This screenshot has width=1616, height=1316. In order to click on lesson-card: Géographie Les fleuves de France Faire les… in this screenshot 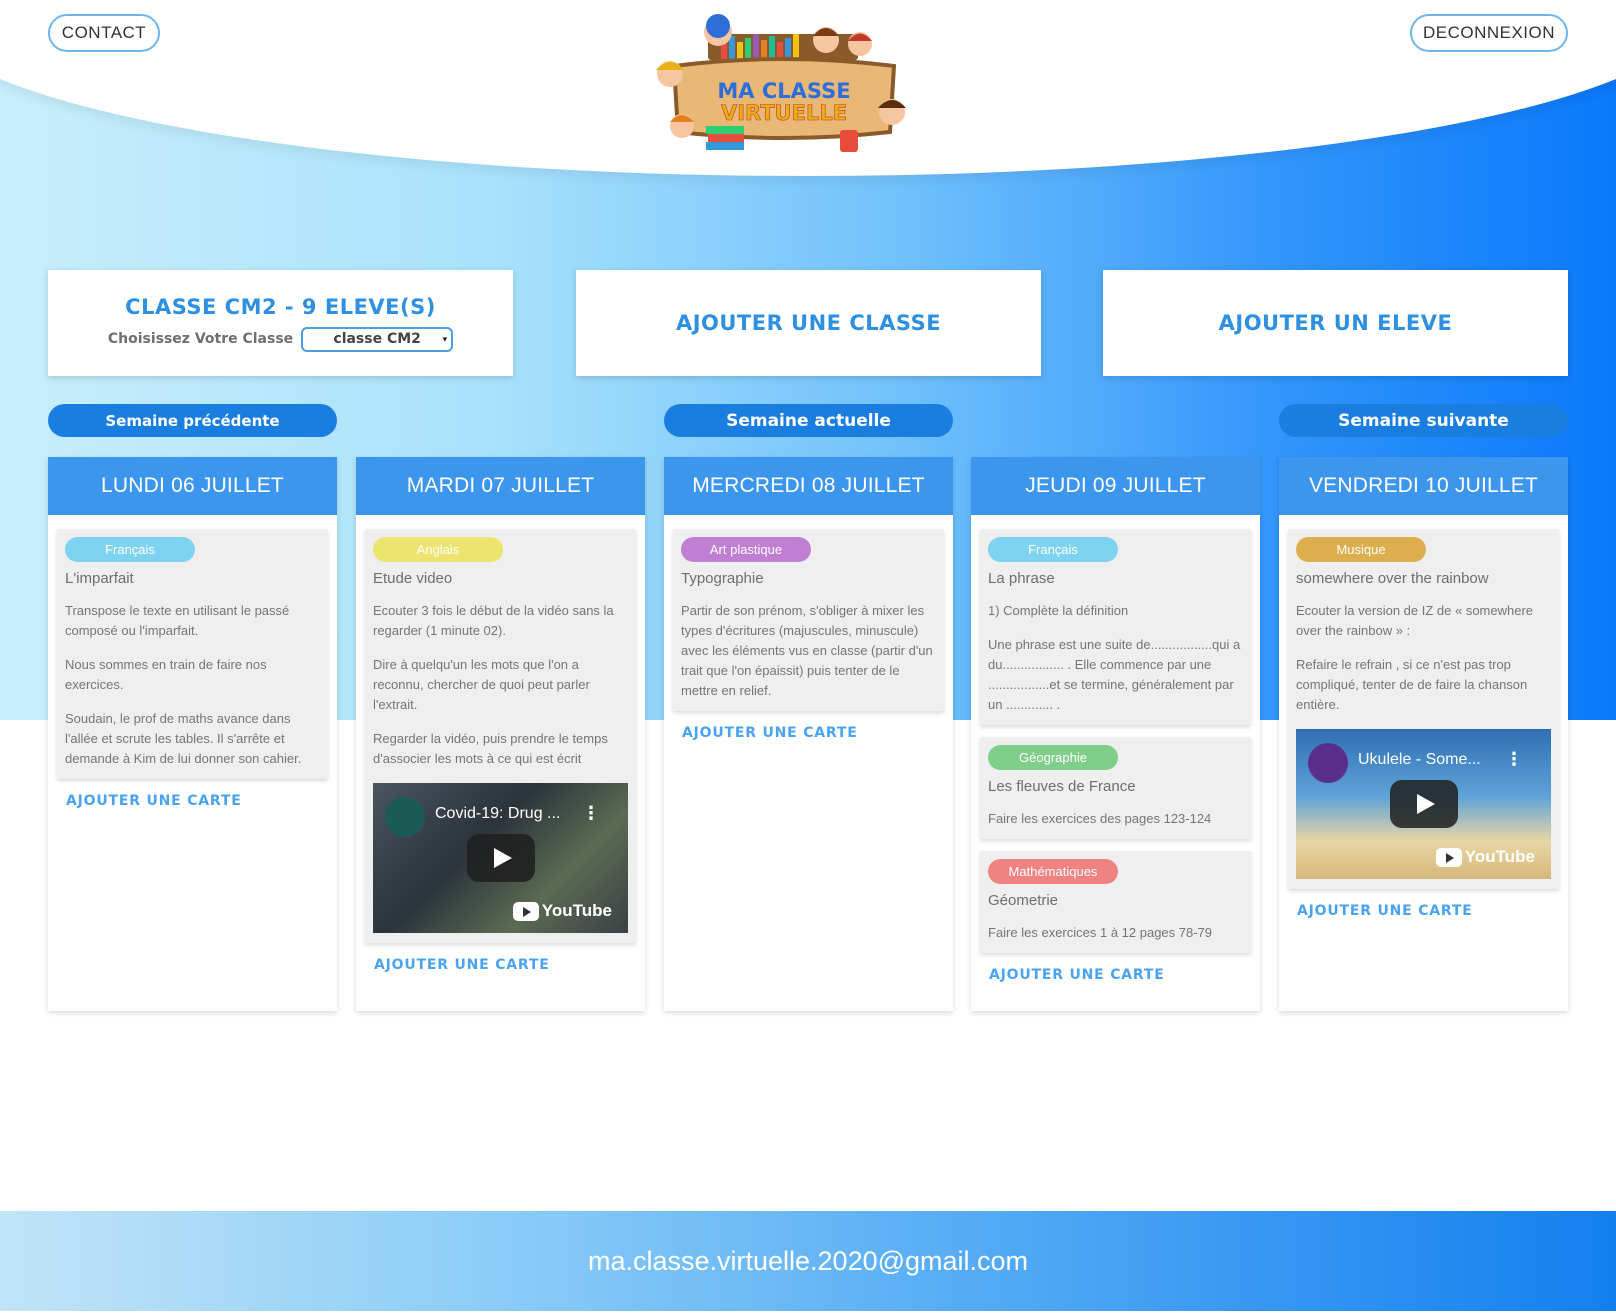, I will do `click(1115, 788)`.